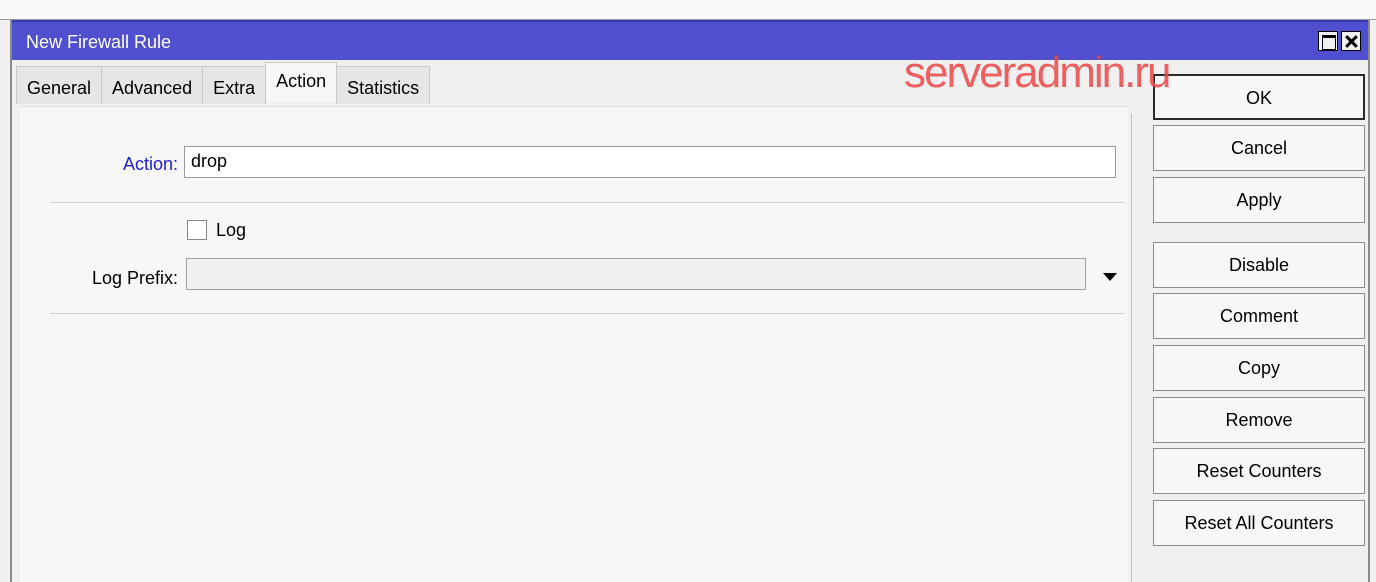 The image size is (1376, 582). Describe the element at coordinates (1259, 265) in the screenshot. I see `disable-button: Disable` at that location.